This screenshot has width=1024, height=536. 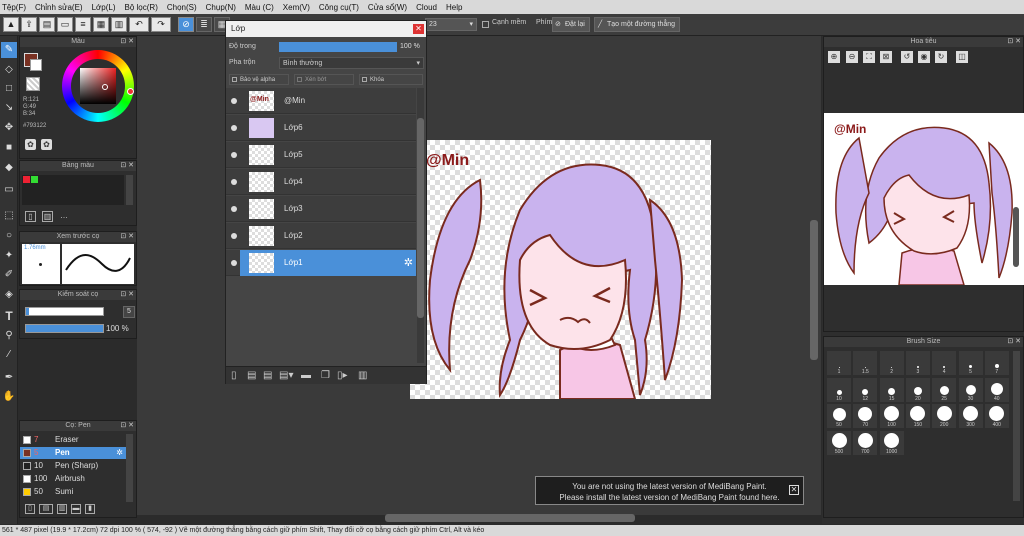 I want to click on protect-alpha-checkbox: Bảo vệ alpha, so click(x=259, y=79).